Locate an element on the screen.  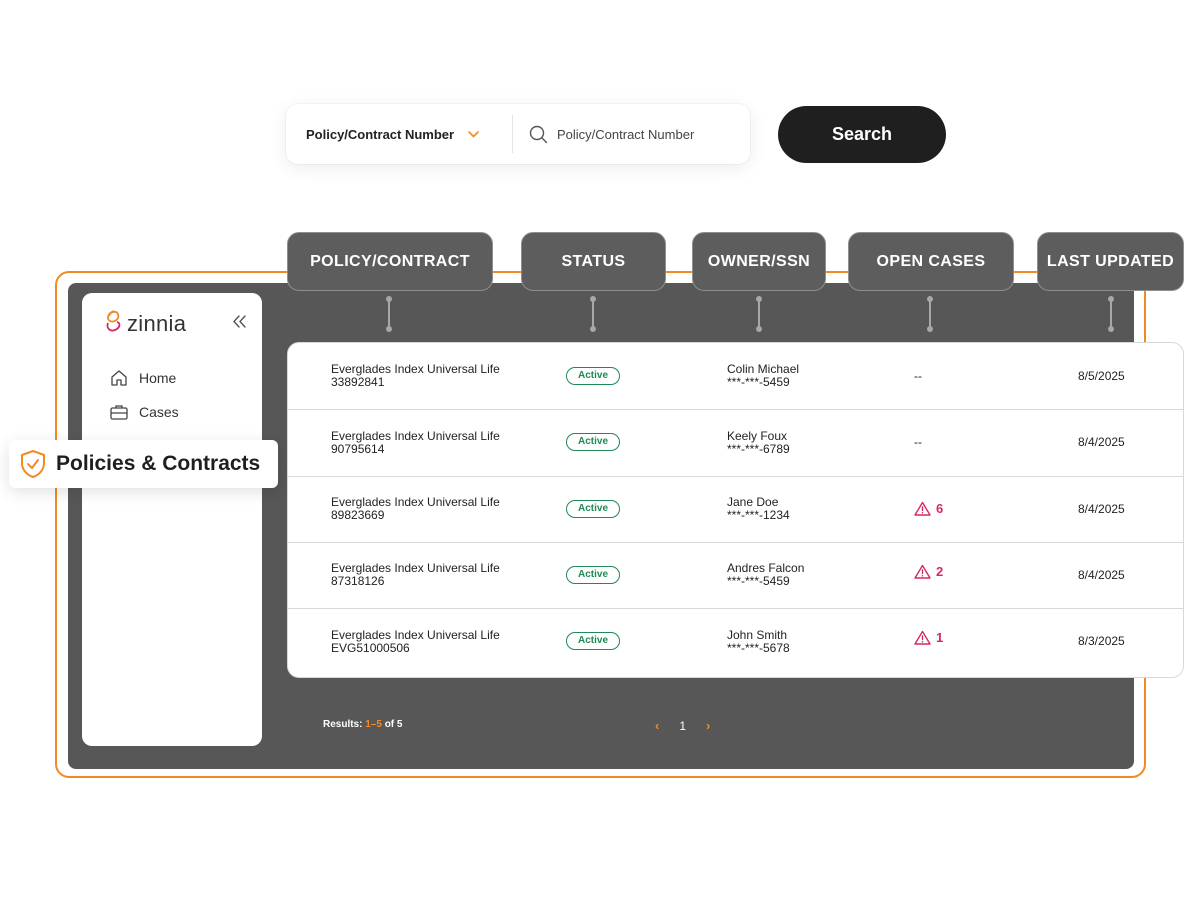
search-bar: Policy/Contract Number is located at coordinates (518, 134).